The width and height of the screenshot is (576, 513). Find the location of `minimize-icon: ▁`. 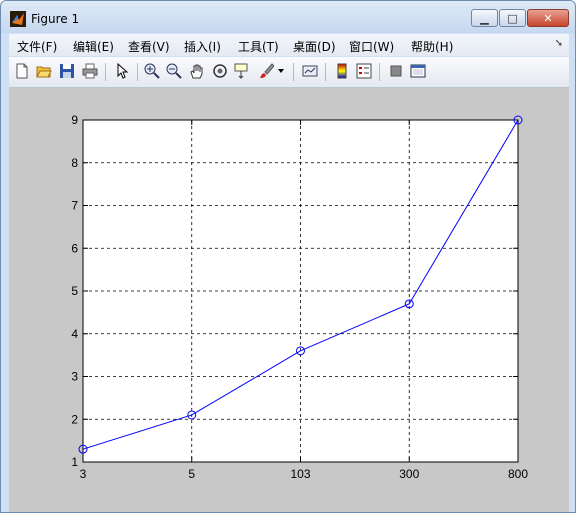

minimize-icon: ▁ is located at coordinates (484, 18).